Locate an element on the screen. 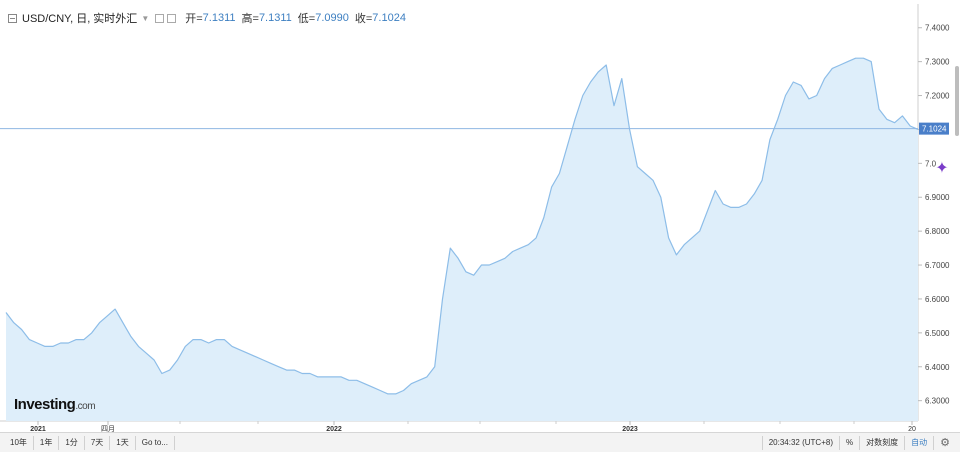 The height and width of the screenshot is (452, 960). y-tick-label: 6.6000 is located at coordinates (937, 299).